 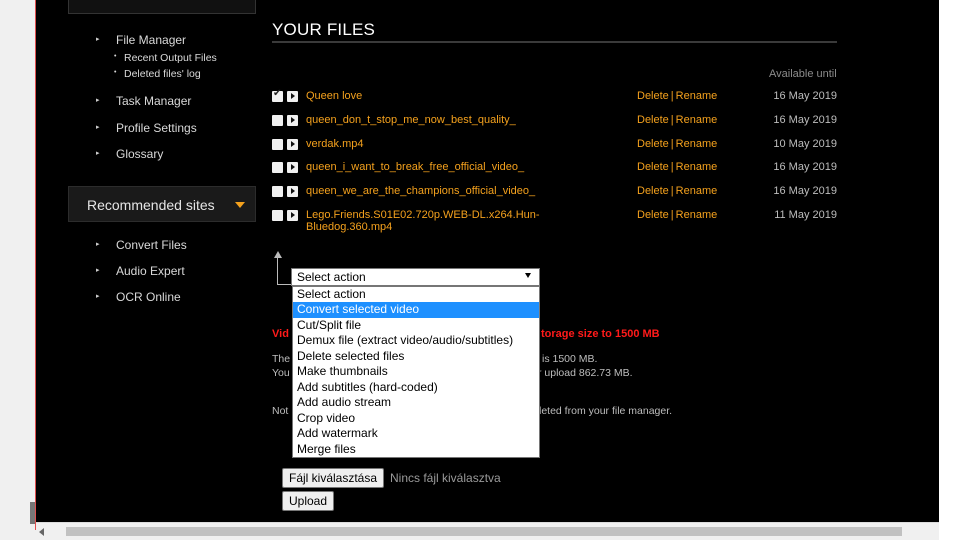 What do you see at coordinates (416, 387) in the screenshot?
I see `dropdown-option: Add subtitles (hard-coded)` at bounding box center [416, 387].